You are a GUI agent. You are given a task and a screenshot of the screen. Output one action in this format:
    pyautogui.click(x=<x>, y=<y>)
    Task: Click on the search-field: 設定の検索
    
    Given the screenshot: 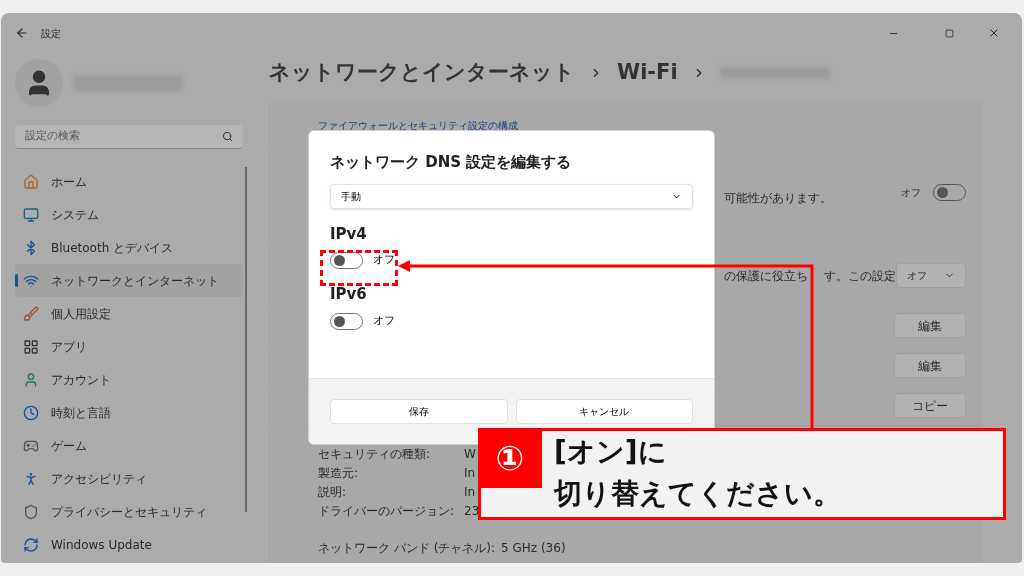 What is the action you would take?
    pyautogui.click(x=129, y=137)
    